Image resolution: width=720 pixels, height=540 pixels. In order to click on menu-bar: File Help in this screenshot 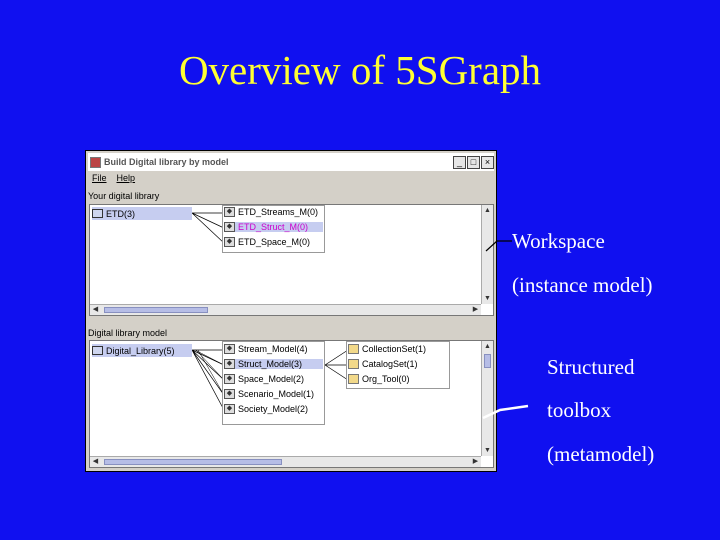, I will do `click(291, 180)`.